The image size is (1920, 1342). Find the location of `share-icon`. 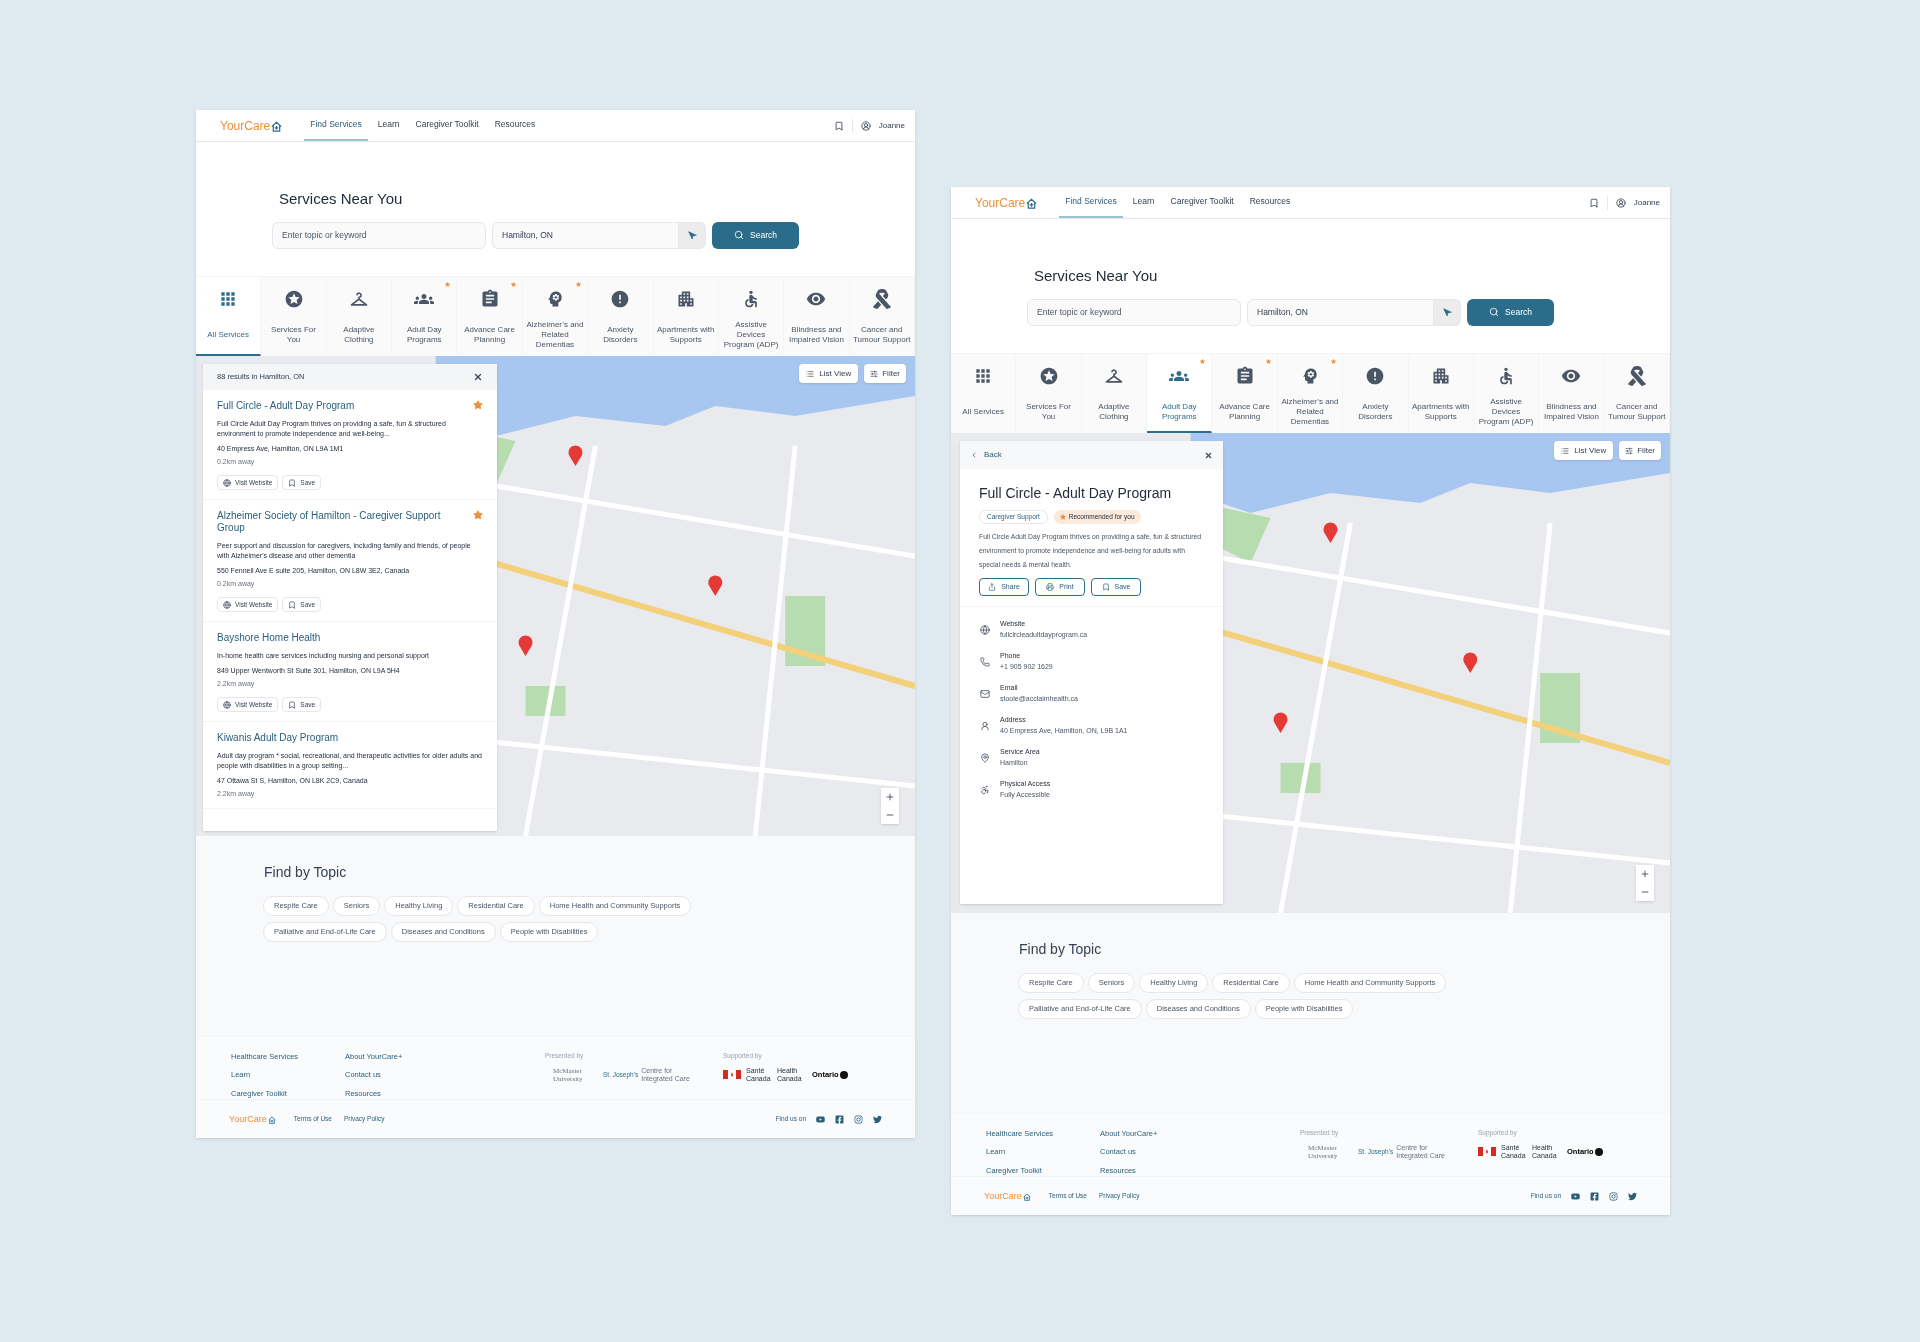

share-icon is located at coordinates (992, 587).